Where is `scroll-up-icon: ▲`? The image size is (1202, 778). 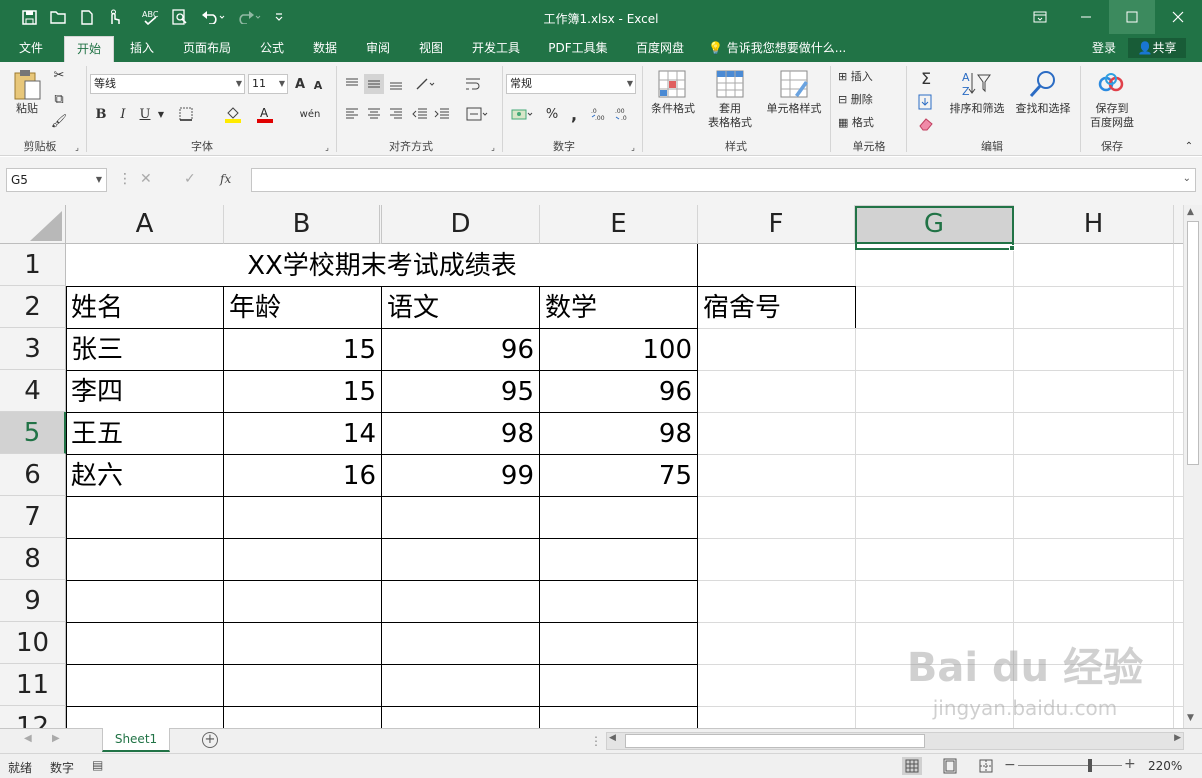
scroll-up-icon: ▲ is located at coordinates (1190, 212).